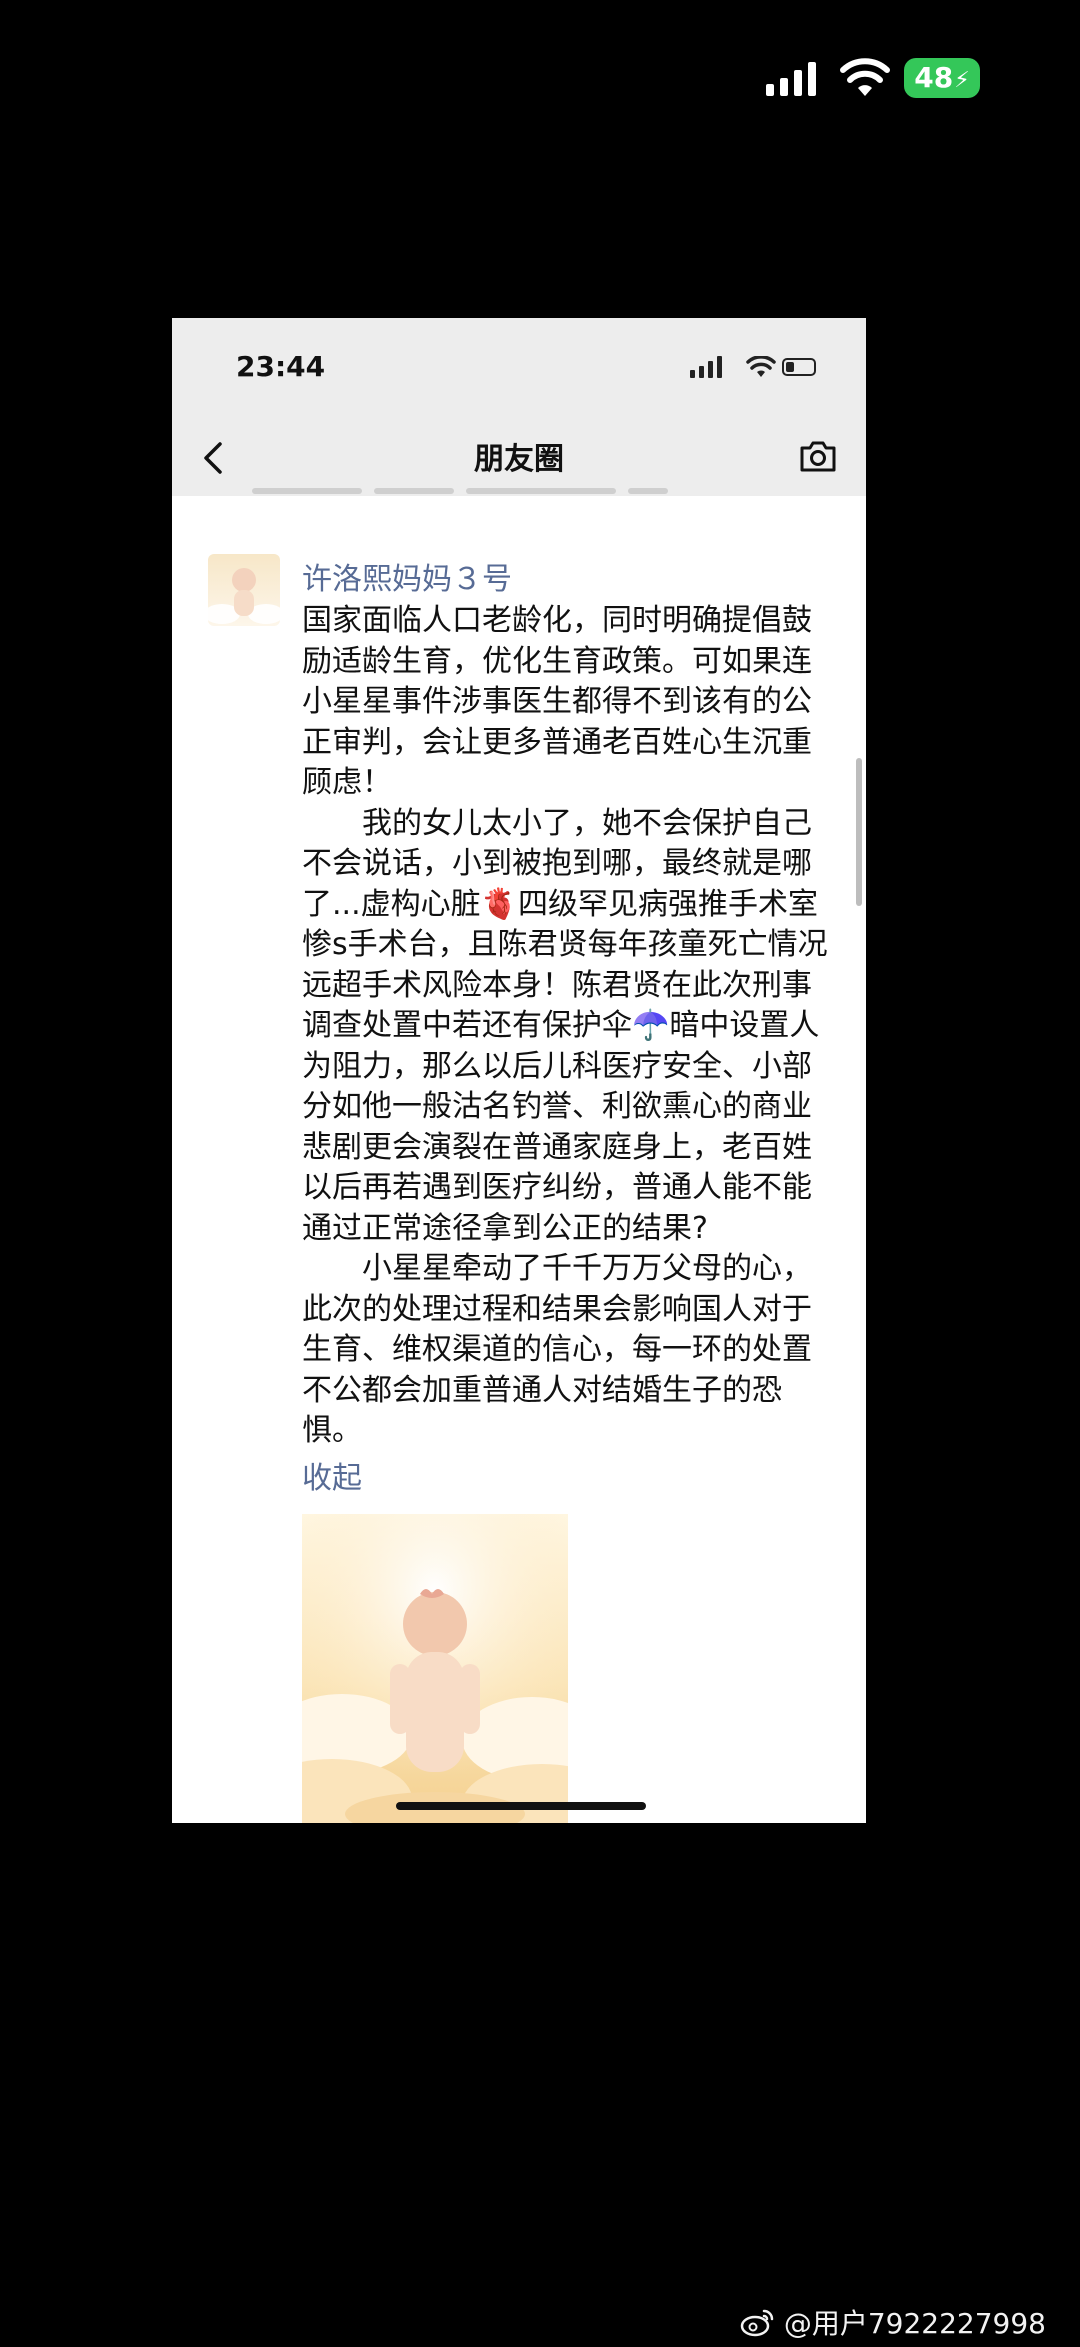  Describe the element at coordinates (818, 456) in the screenshot. I see `camera-icon` at that location.